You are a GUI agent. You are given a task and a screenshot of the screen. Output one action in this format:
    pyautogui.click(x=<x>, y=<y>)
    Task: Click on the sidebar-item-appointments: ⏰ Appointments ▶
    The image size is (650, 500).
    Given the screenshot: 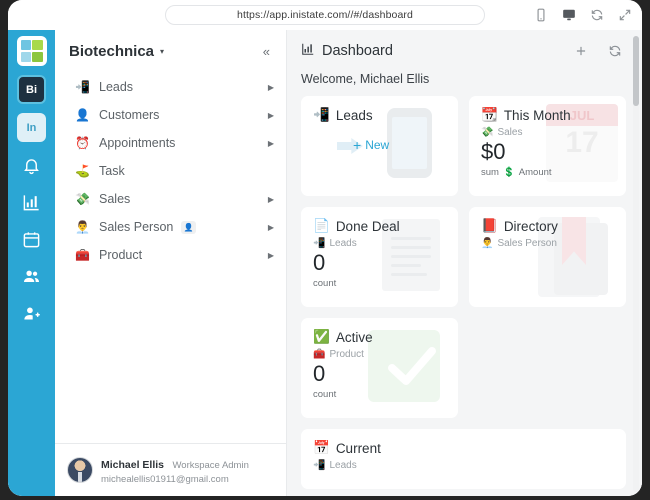 What is the action you would take?
    pyautogui.click(x=170, y=143)
    